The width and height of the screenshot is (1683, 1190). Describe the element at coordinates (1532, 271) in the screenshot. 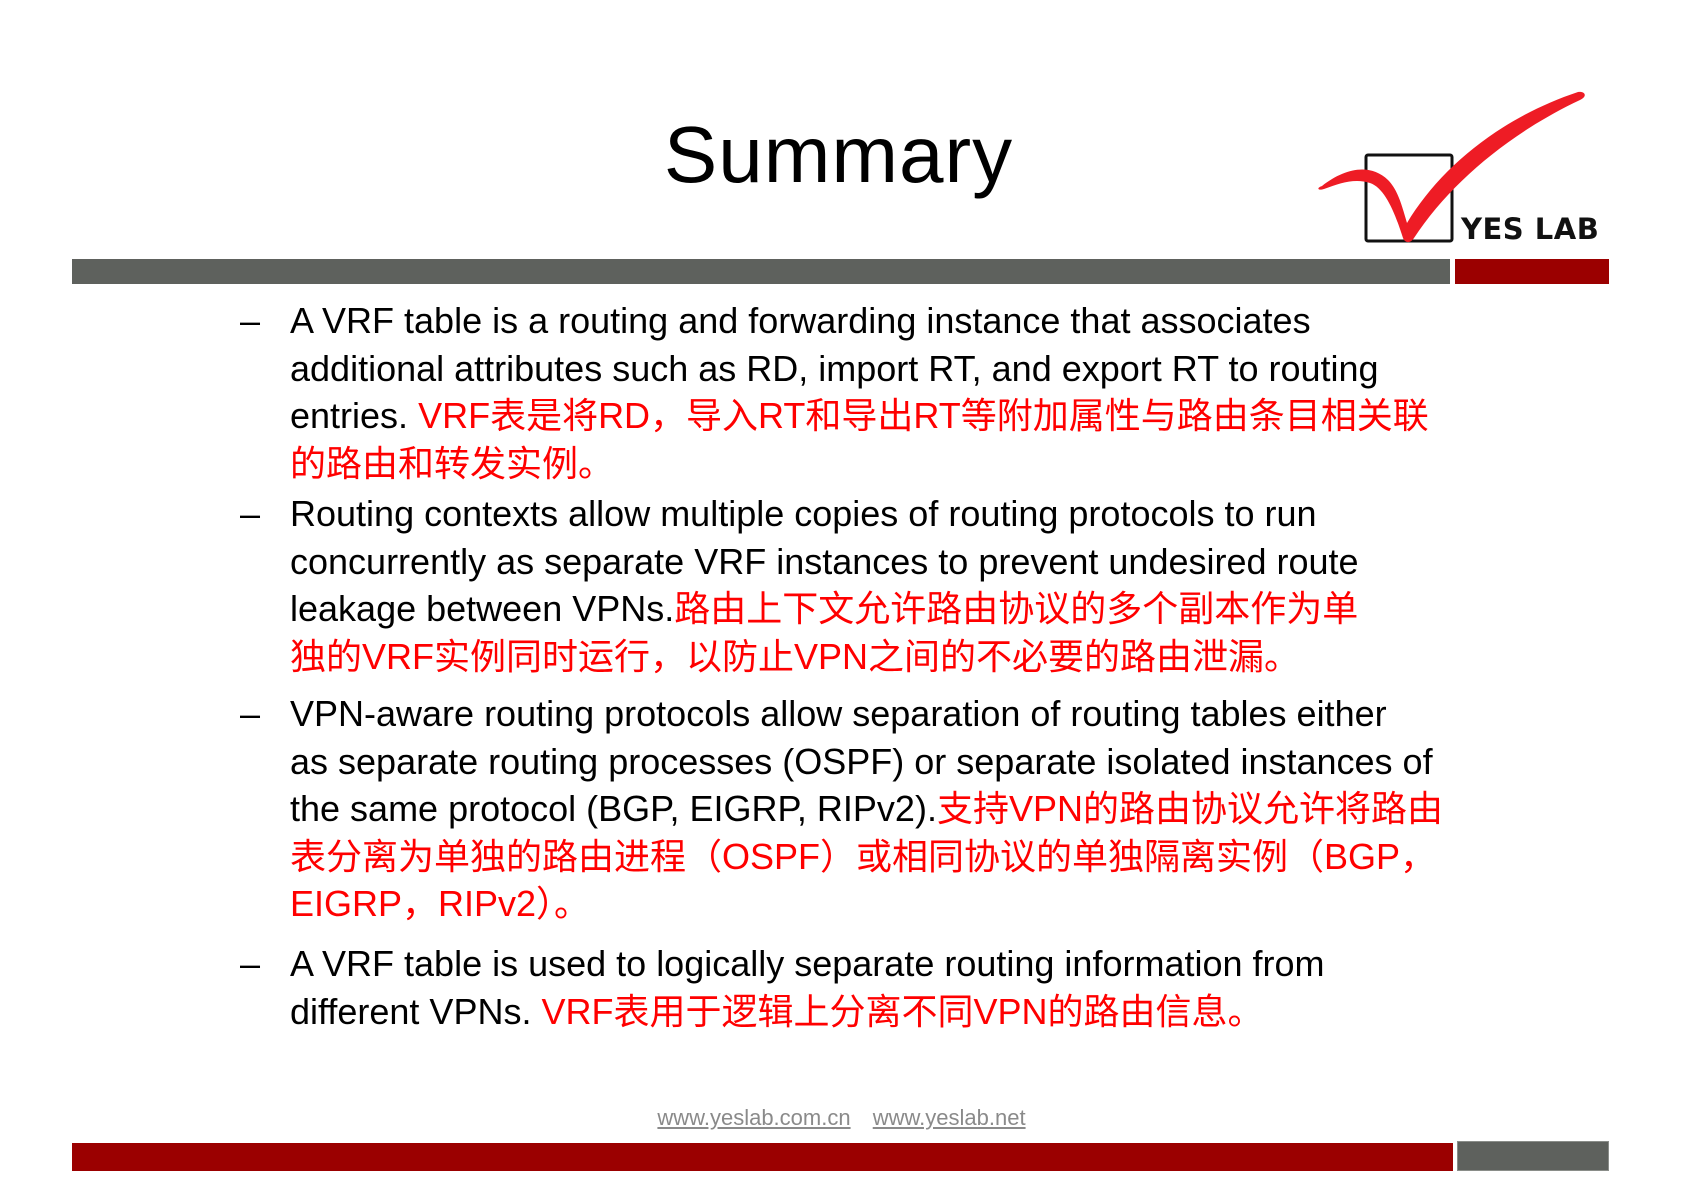

I see `header-divider-red` at that location.